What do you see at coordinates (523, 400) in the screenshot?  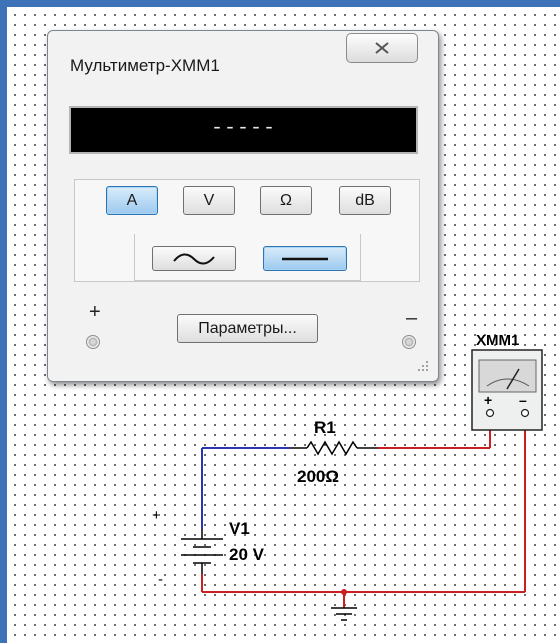 I see `instrument-minus-label: –` at bounding box center [523, 400].